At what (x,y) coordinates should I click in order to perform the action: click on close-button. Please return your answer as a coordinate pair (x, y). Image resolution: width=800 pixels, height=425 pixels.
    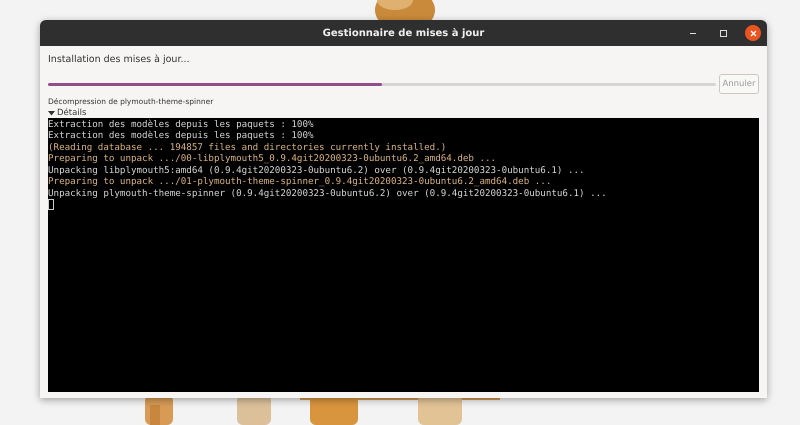
    Looking at the image, I should click on (753, 33).